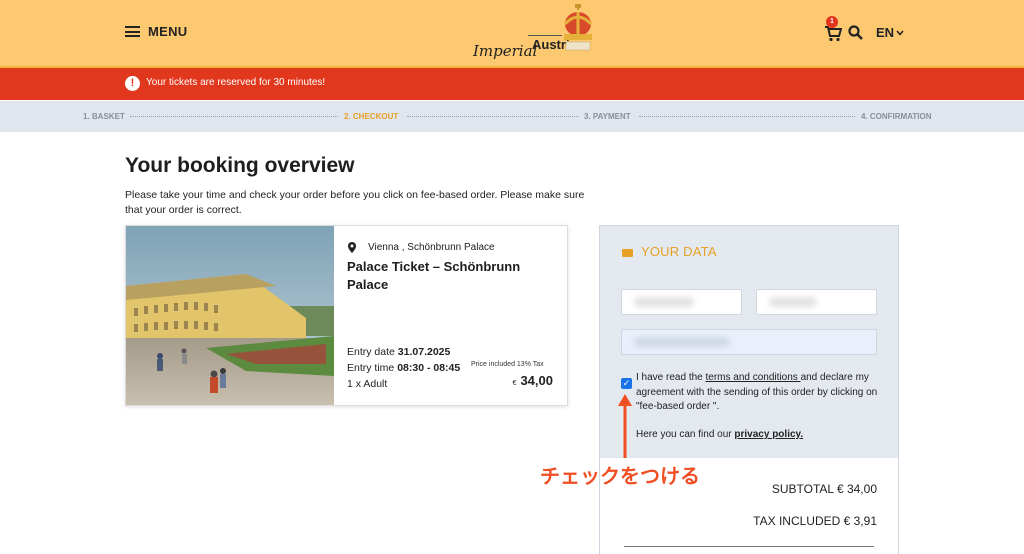 The height and width of the screenshot is (554, 1024). Describe the element at coordinates (720, 434) in the screenshot. I see `privacy-text: Here you can find our privacy policy.` at that location.